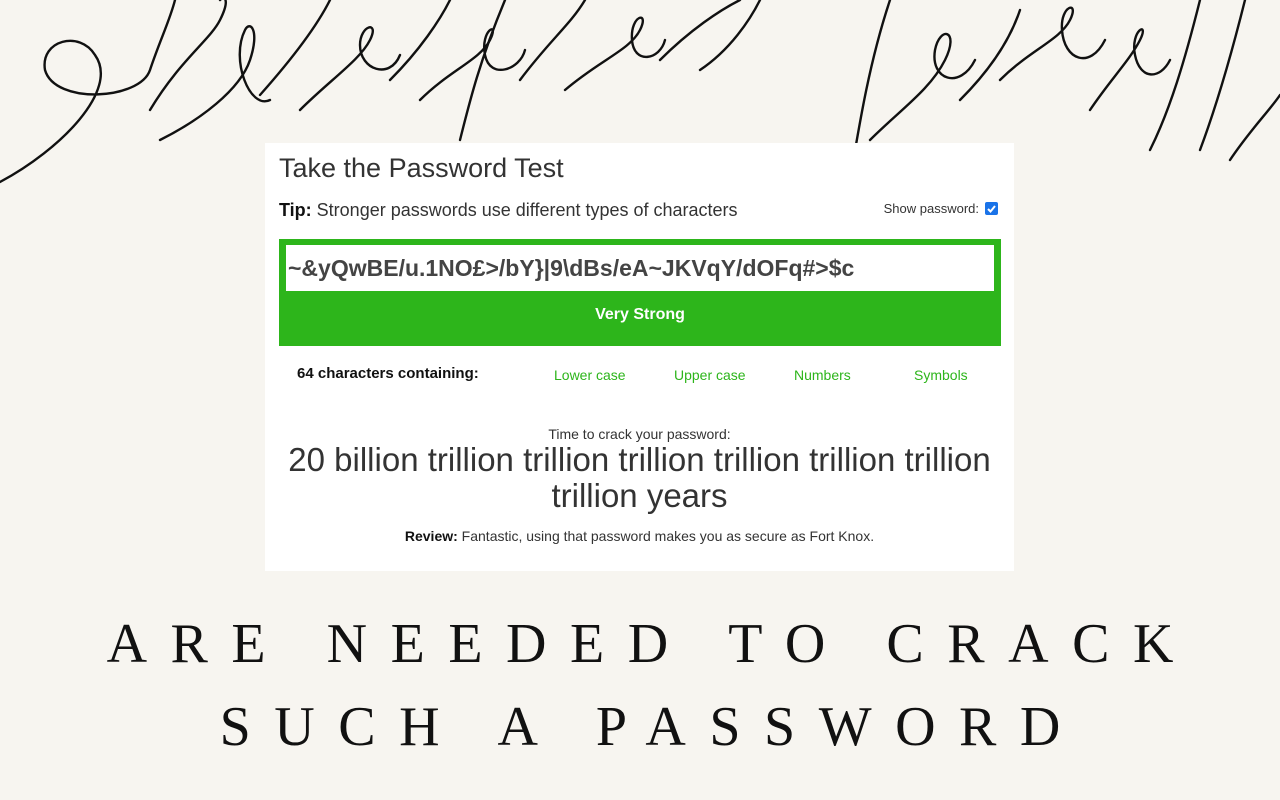 The image size is (1280, 800). I want to click on show-password-toggle: Show password:, so click(941, 208).